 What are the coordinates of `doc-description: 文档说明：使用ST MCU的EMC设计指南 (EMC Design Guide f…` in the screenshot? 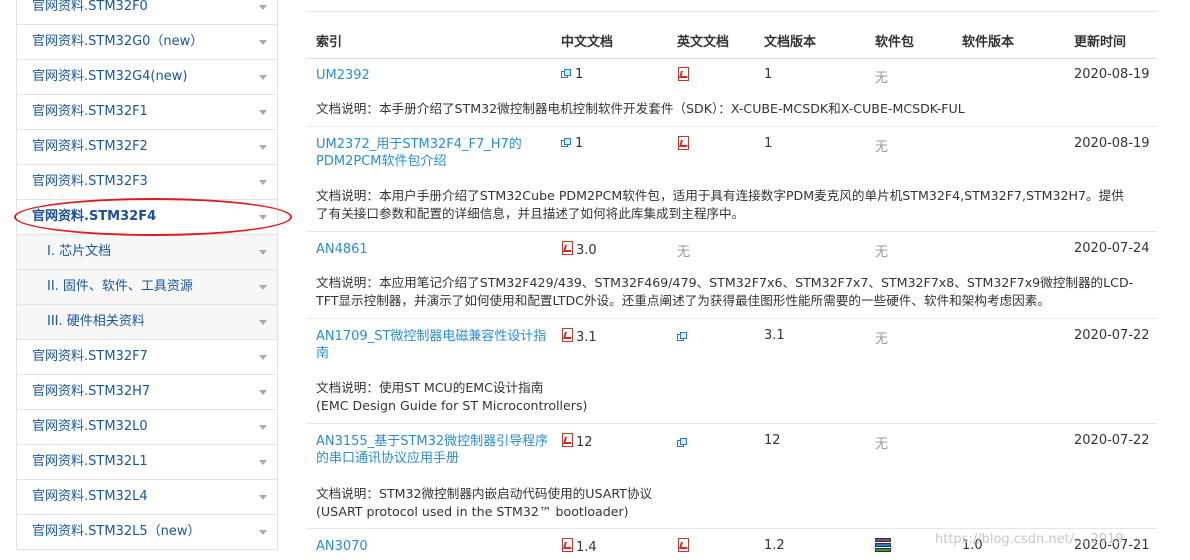 It's located at (451, 397).